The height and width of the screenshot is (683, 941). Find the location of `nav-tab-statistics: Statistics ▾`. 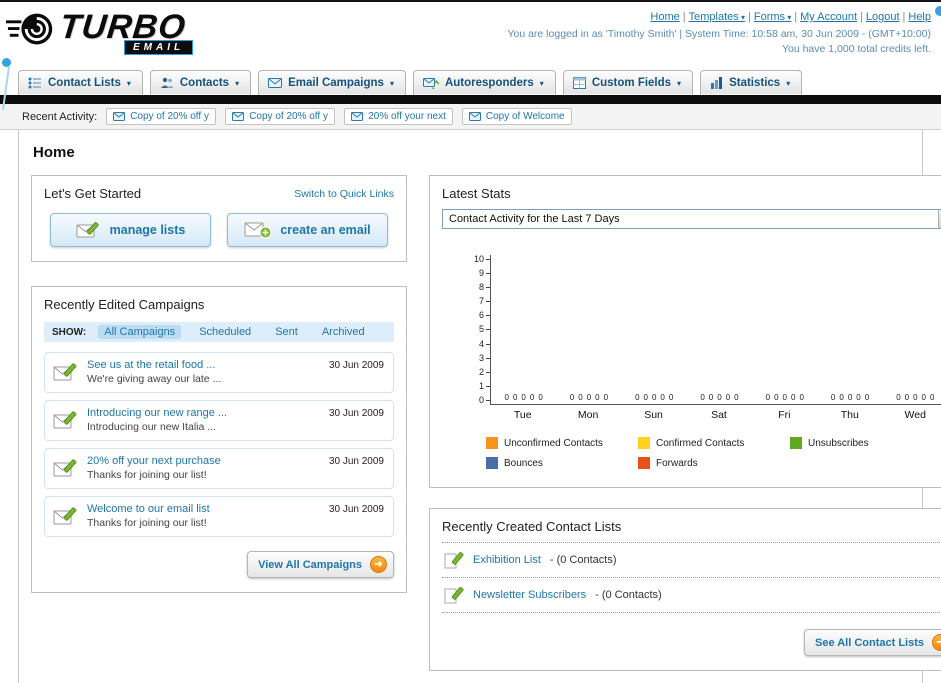

nav-tab-statistics: Statistics ▾ is located at coordinates (751, 82).